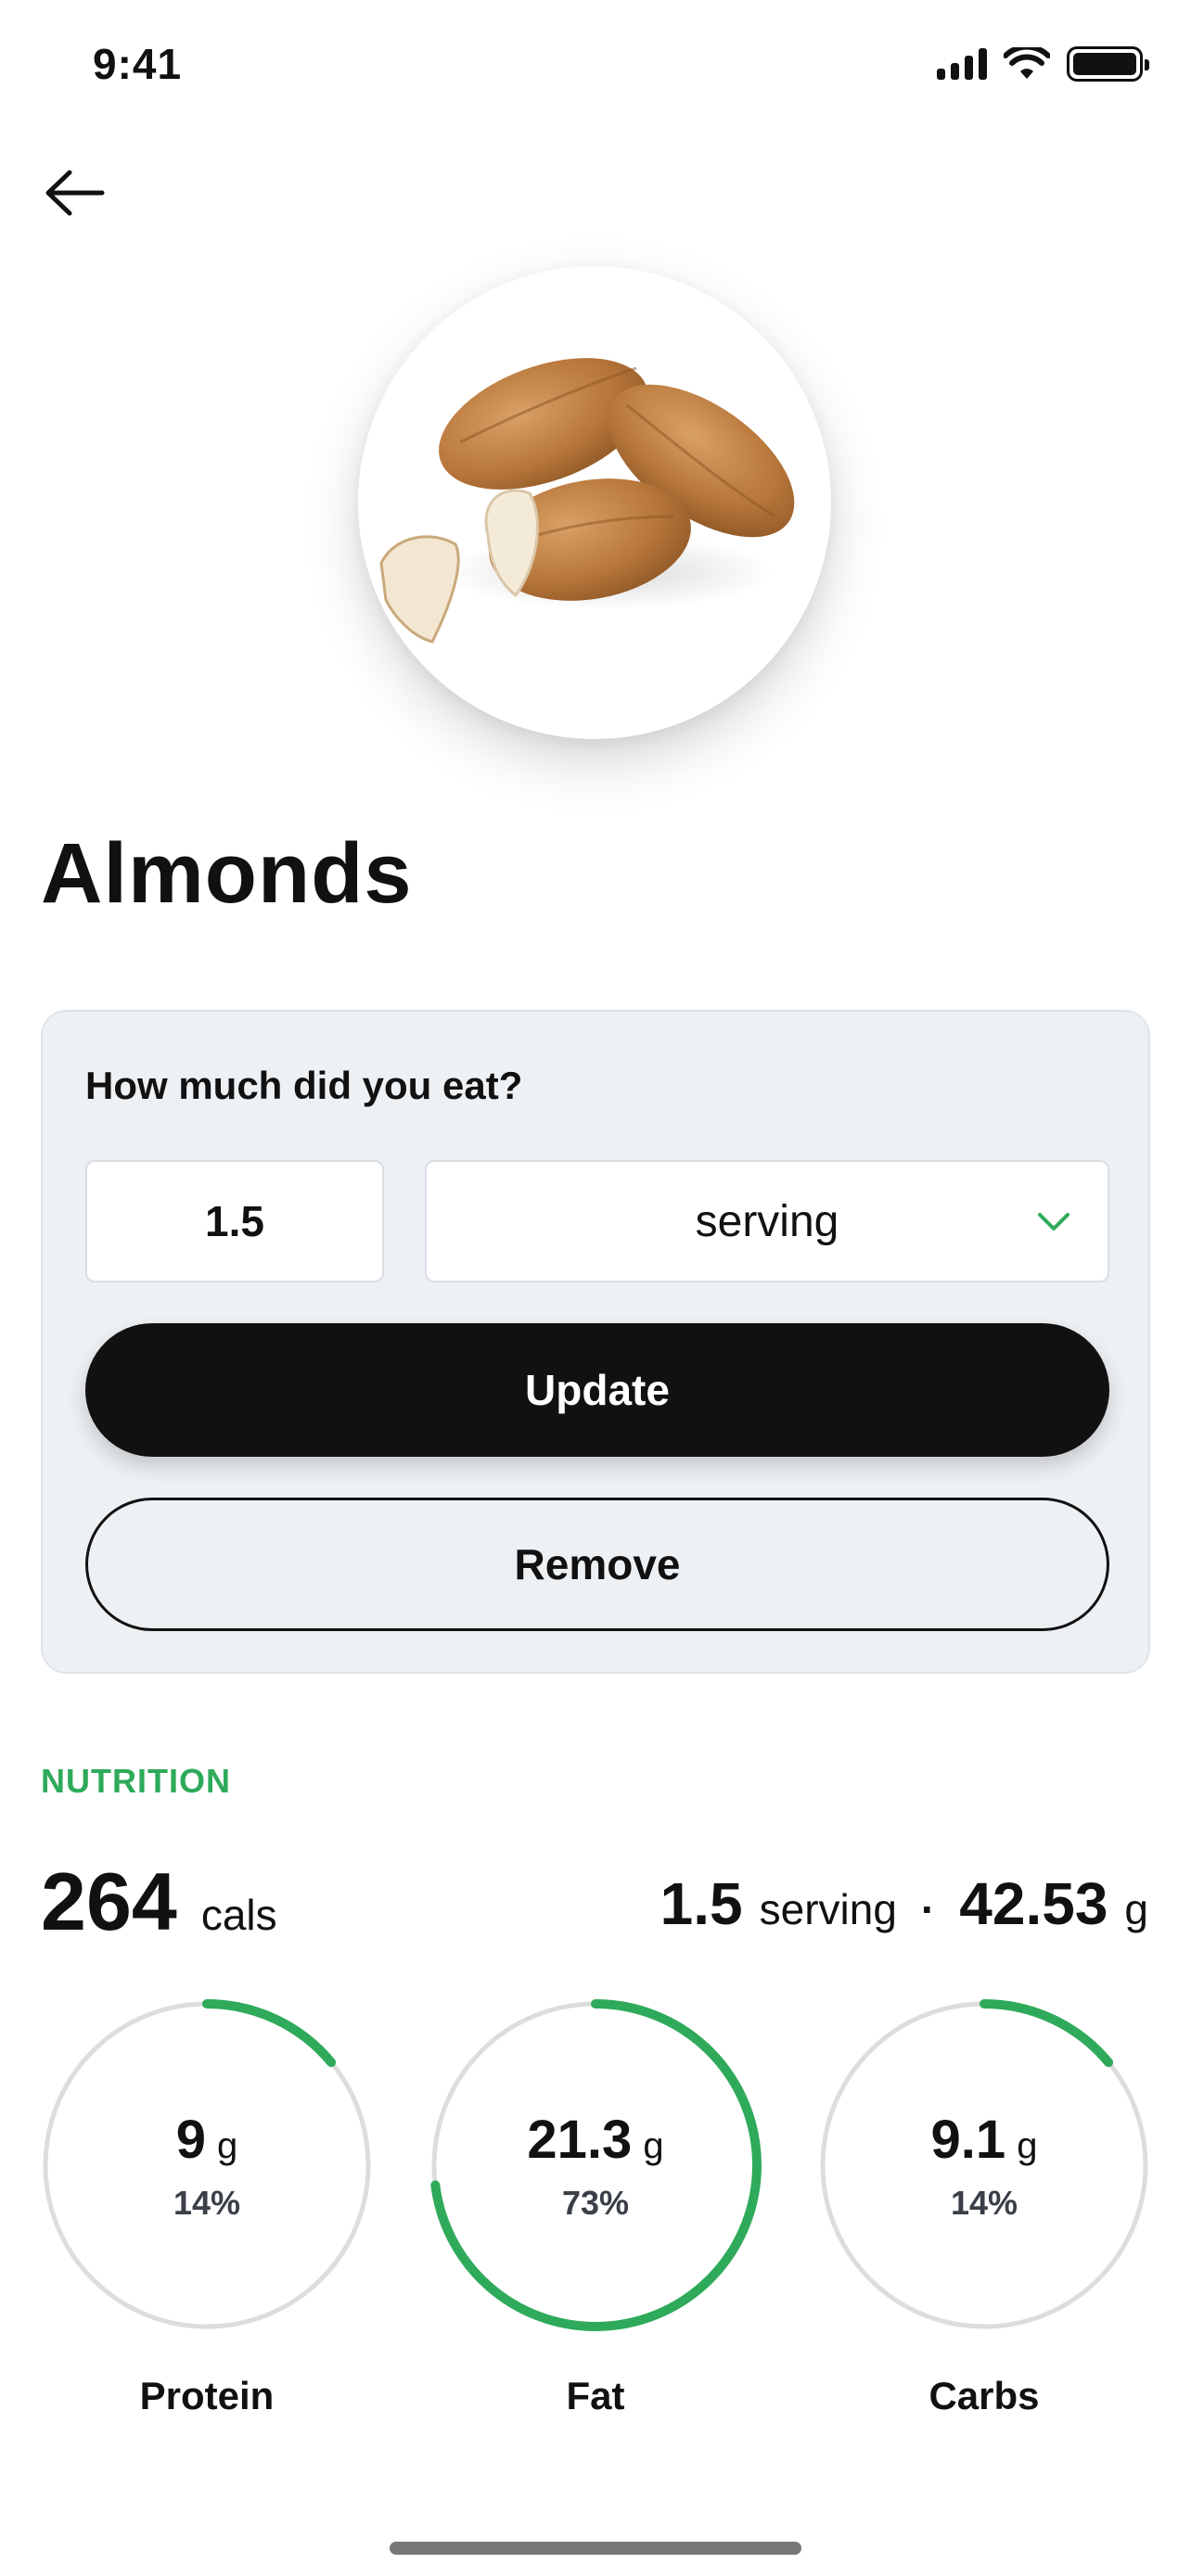 This screenshot has height=2576, width=1191. What do you see at coordinates (1053, 1222) in the screenshot?
I see `chevron-down-icon` at bounding box center [1053, 1222].